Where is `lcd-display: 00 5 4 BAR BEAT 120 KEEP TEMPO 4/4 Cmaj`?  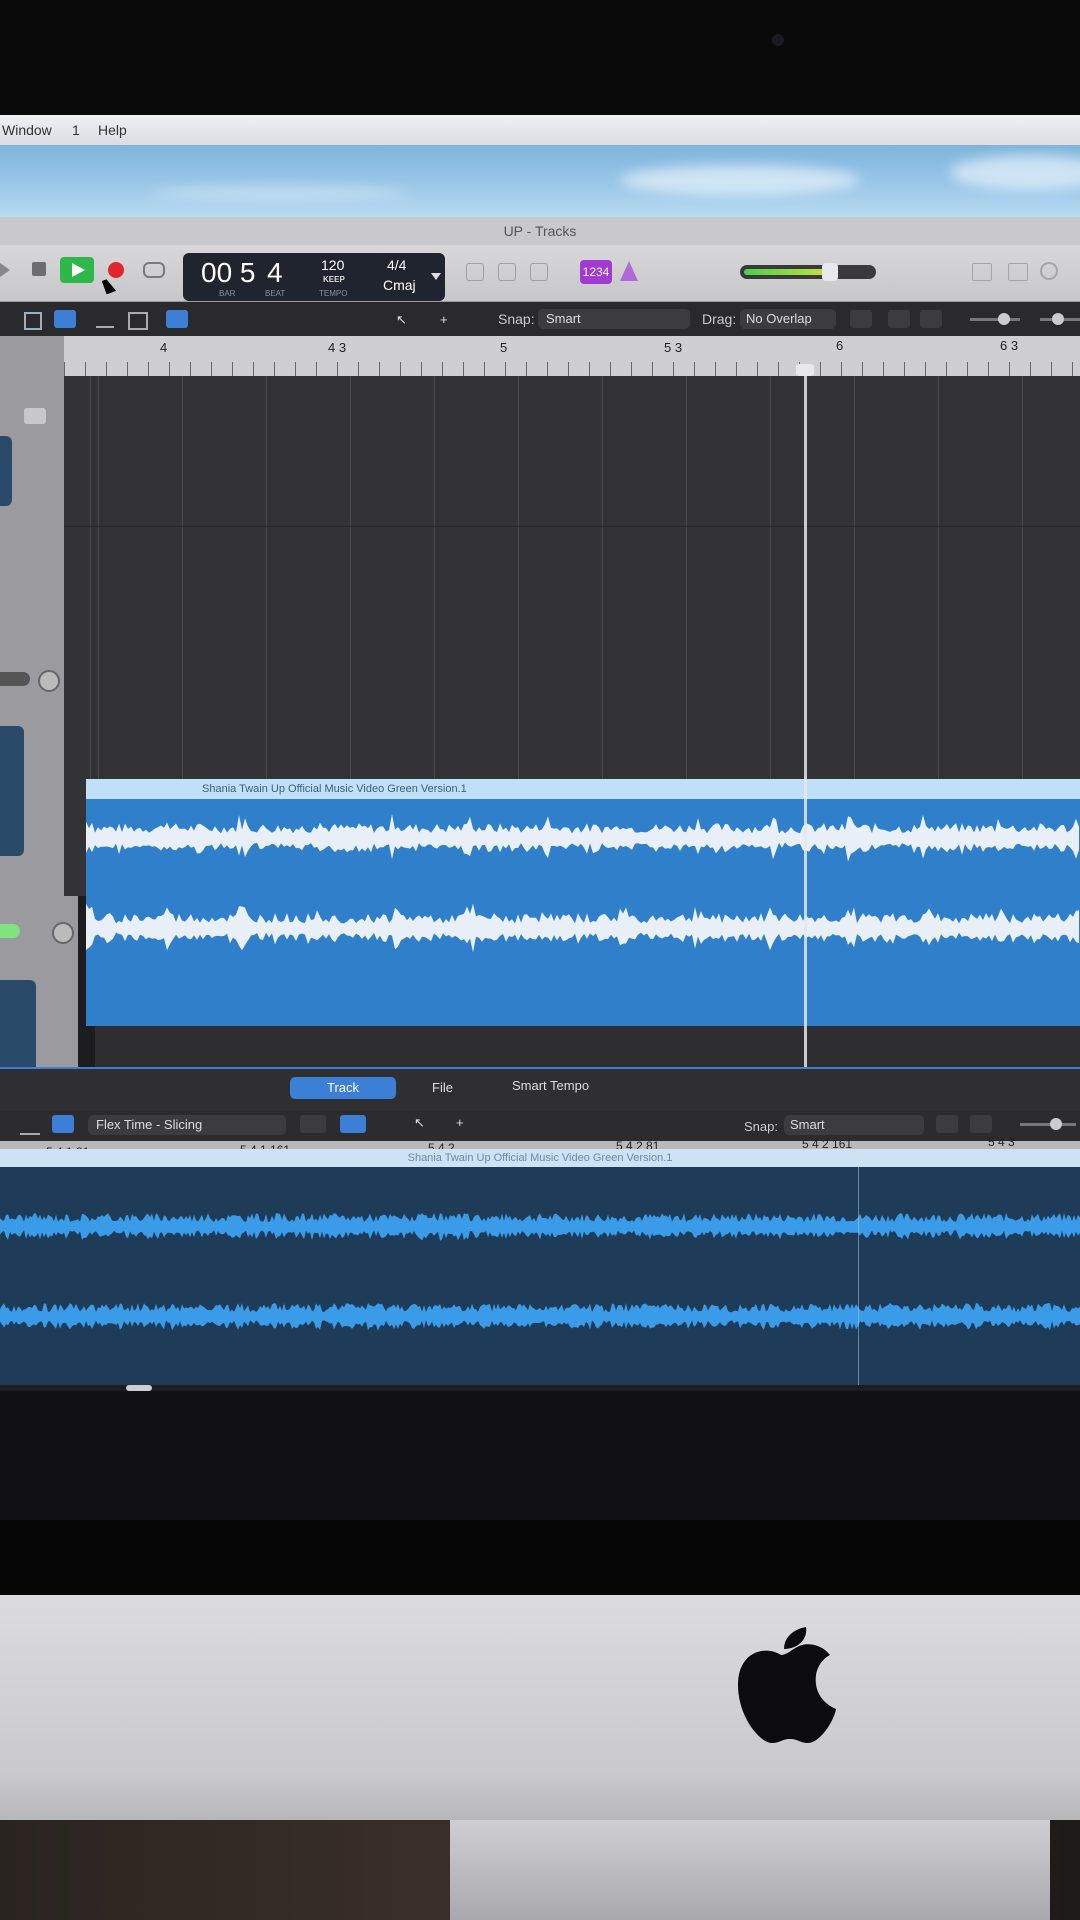 lcd-display: 00 5 4 BAR BEAT 120 KEEP TEMPO 4/4 Cmaj is located at coordinates (314, 277).